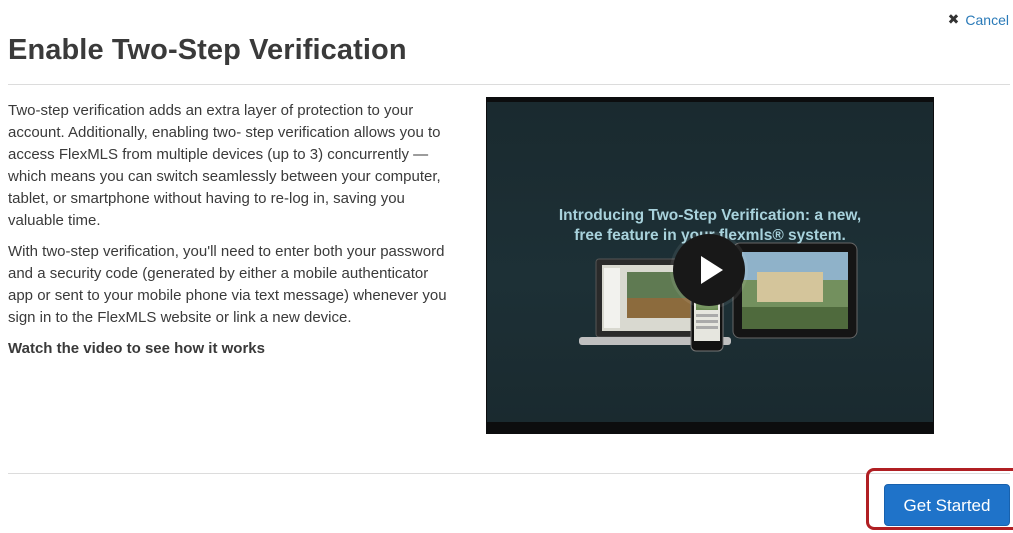 This screenshot has width=1013, height=533. I want to click on footer-divider, so click(509, 473).